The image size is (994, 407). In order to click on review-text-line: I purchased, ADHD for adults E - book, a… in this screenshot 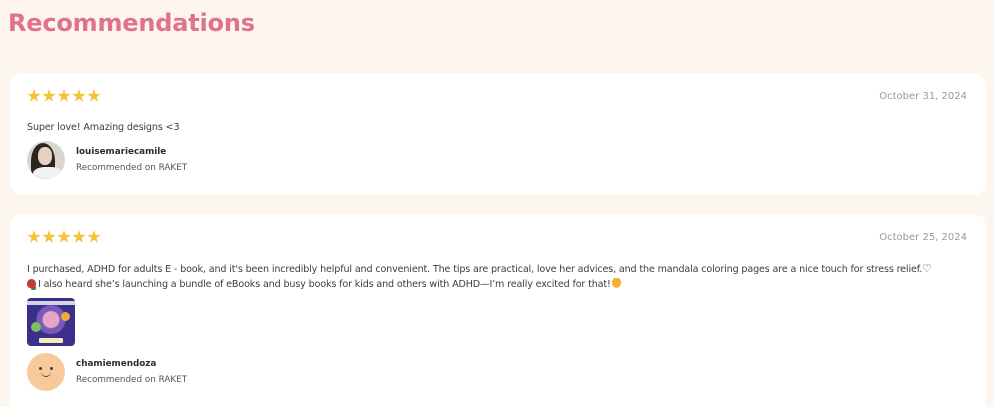, I will do `click(475, 269)`.